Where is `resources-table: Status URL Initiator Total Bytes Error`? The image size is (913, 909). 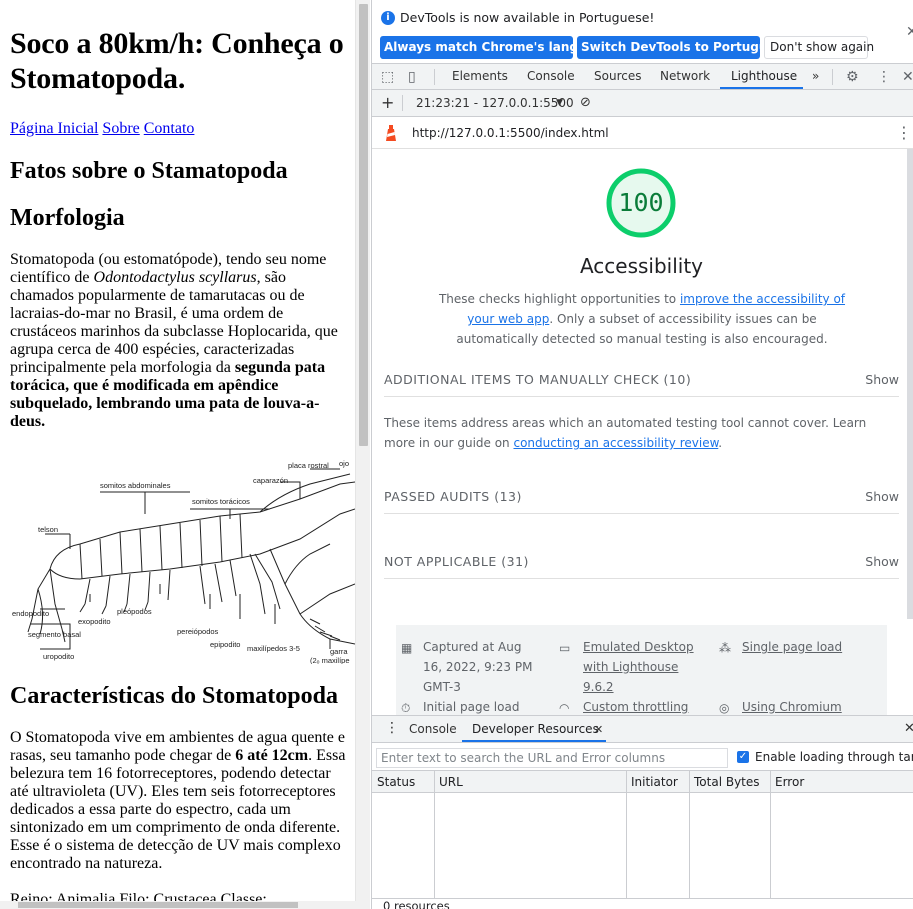 resources-table: Status URL Initiator Total Bytes Error is located at coordinates (642, 835).